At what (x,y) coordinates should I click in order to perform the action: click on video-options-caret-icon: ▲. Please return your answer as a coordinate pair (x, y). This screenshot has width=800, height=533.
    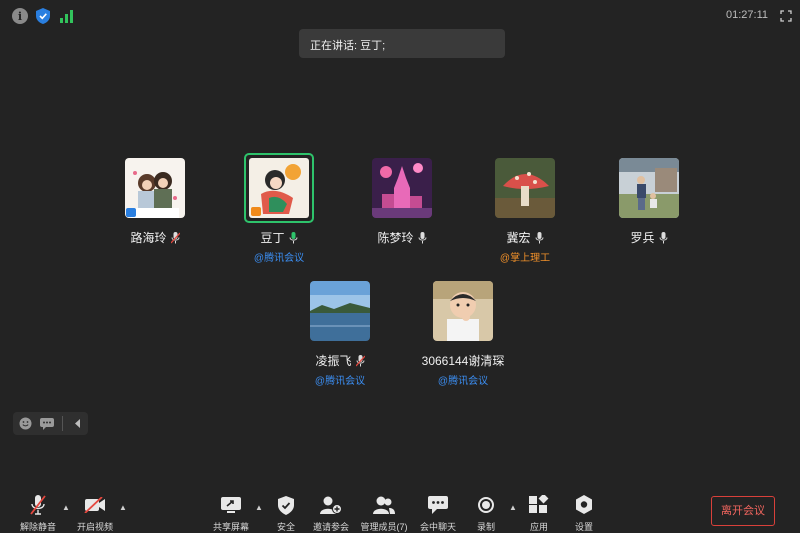
    Looking at the image, I should click on (123, 508).